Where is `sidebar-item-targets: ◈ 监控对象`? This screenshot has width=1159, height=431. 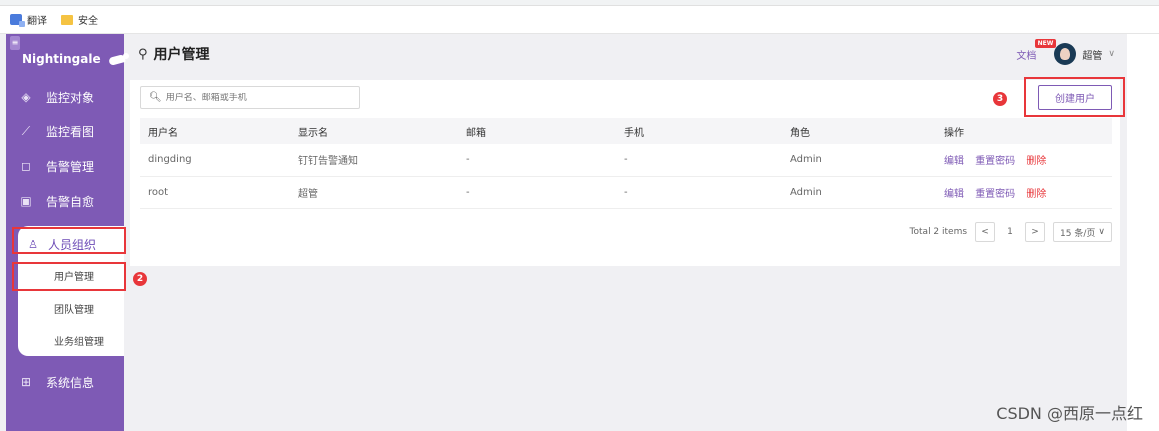 sidebar-item-targets: ◈ 监控对象 is located at coordinates (65, 97).